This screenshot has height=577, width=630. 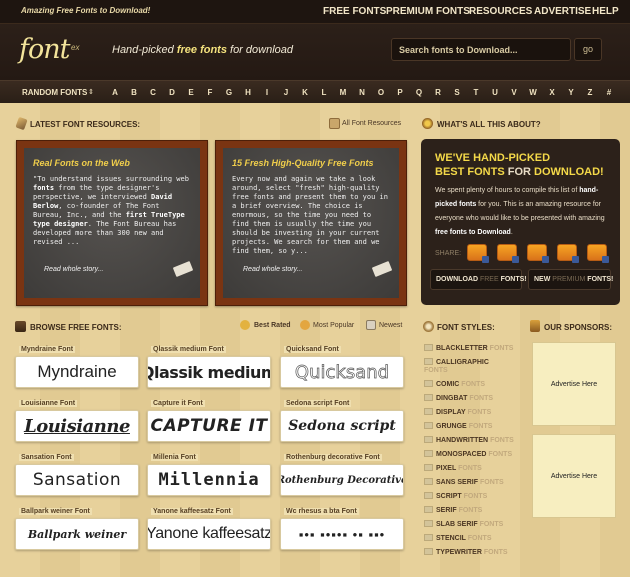 What do you see at coordinates (478, 253) in the screenshot?
I see `facebook-share-icon` at bounding box center [478, 253].